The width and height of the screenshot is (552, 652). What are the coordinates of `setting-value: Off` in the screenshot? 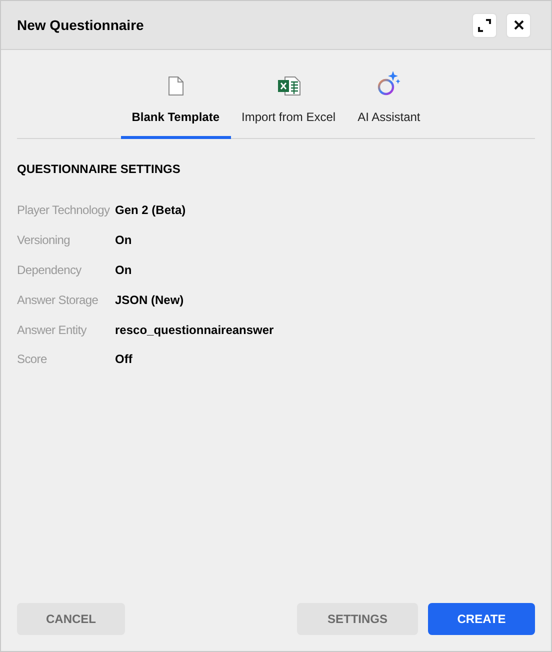 It's located at (123, 359).